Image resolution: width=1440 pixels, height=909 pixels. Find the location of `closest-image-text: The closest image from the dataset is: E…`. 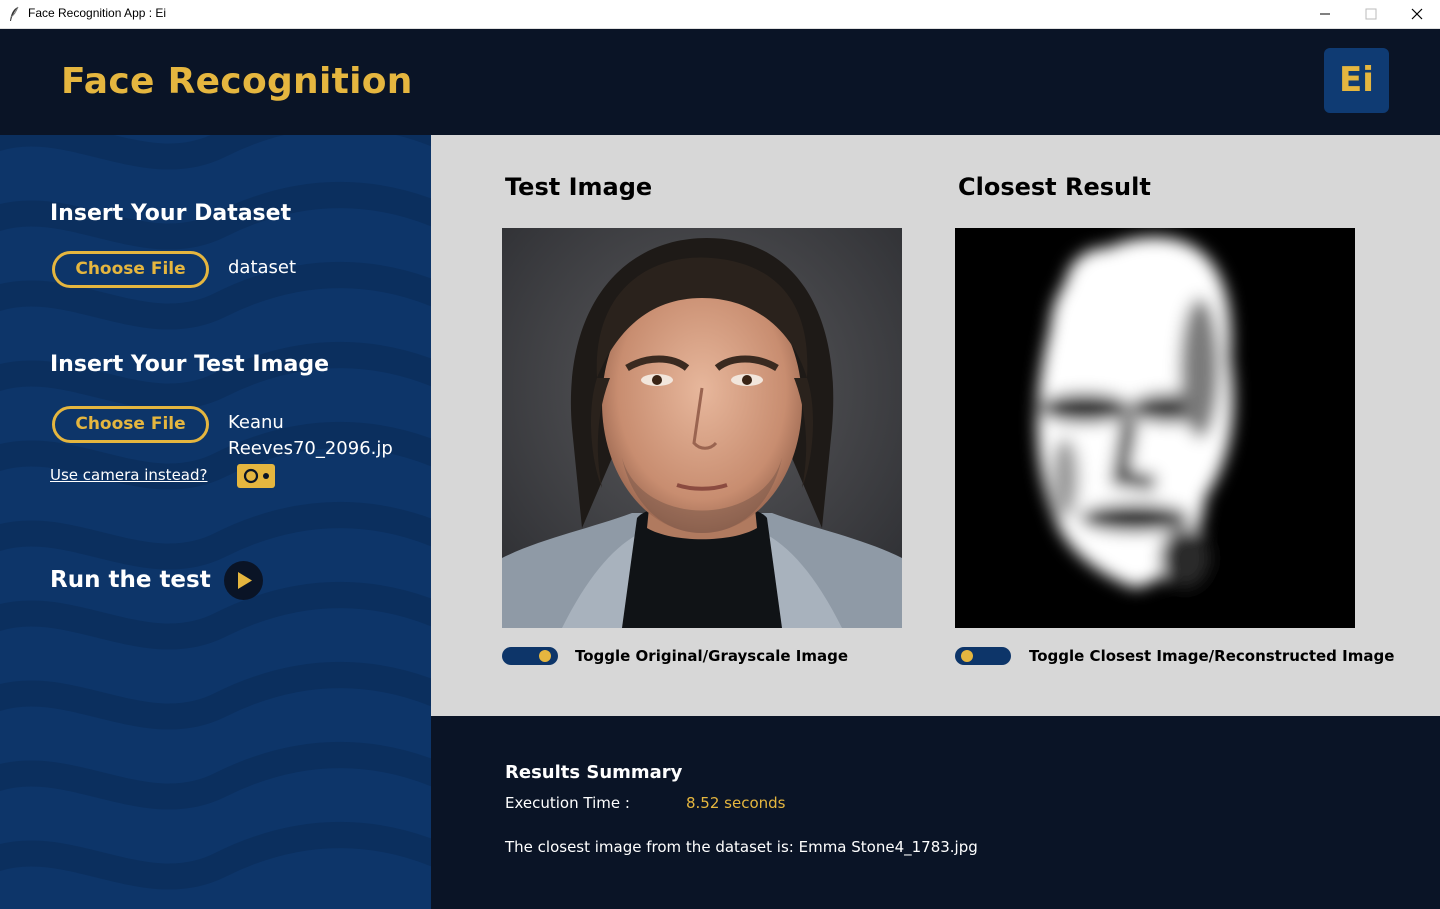

closest-image-text: The closest image from the dataset is: E… is located at coordinates (741, 847).